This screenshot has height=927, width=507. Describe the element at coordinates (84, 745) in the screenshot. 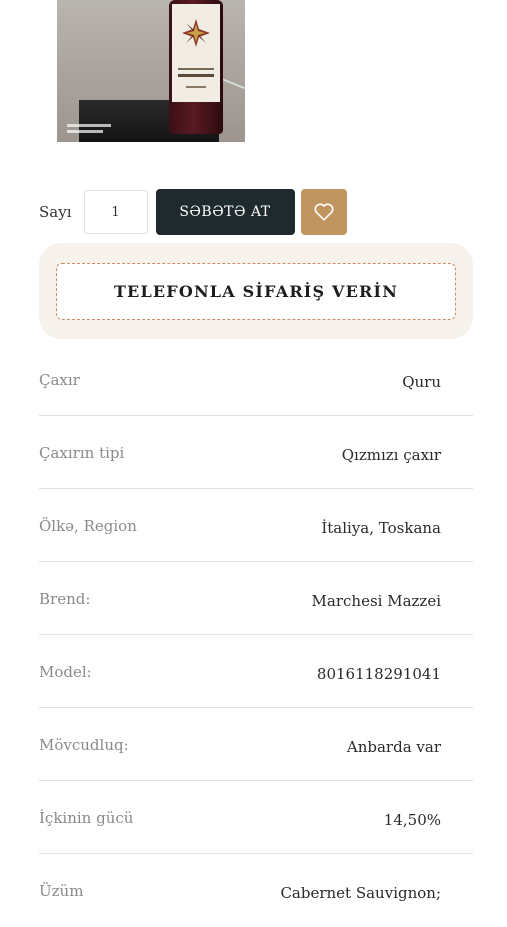

I see `spec-key: Mövcudluq:` at that location.